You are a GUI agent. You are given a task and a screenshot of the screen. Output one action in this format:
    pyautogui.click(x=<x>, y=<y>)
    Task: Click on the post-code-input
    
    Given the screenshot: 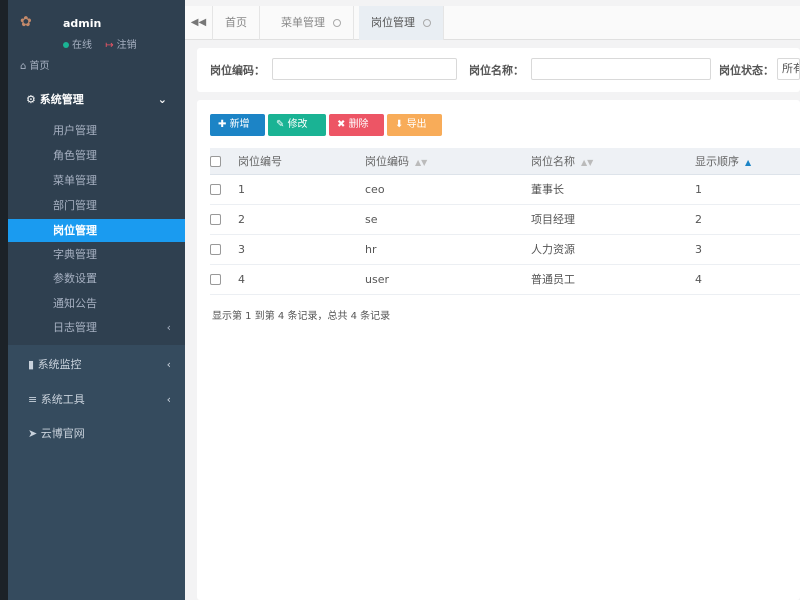 What is the action you would take?
    pyautogui.click(x=364, y=69)
    